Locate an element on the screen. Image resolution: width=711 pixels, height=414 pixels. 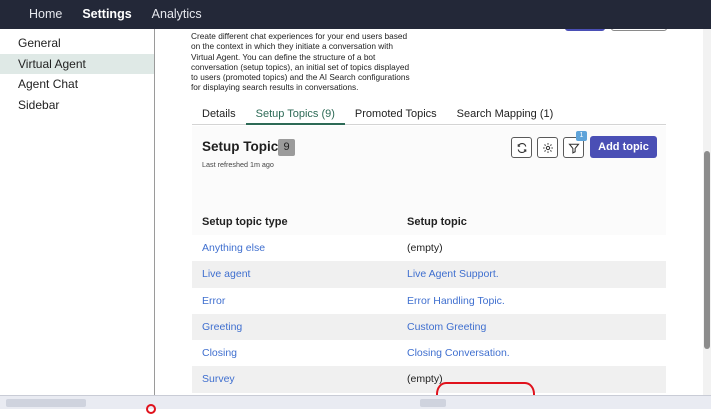
sidebar-item-agent-chat: Agent Chat is located at coordinates (77, 84).